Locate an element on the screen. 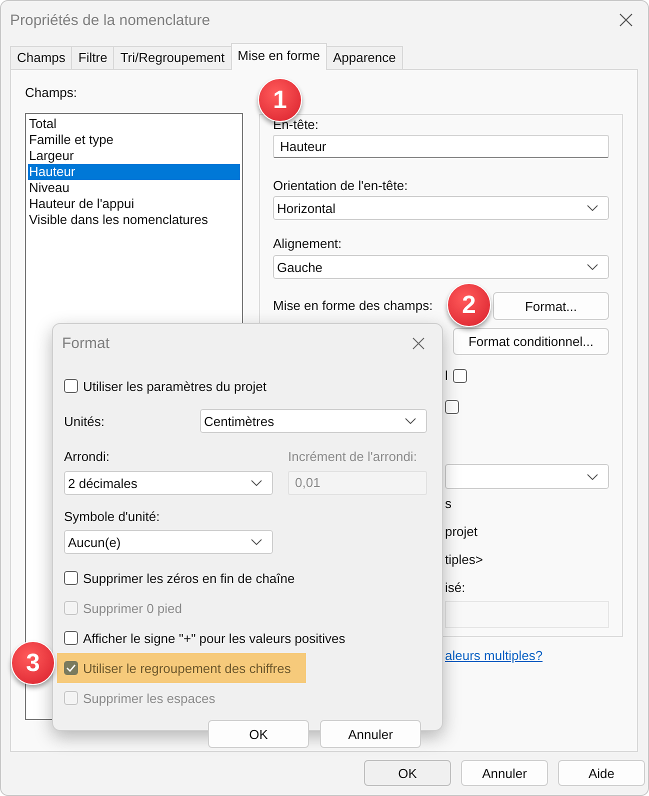 The image size is (649, 796). orientation-label: Orientation de l'en-tête: is located at coordinates (341, 186).